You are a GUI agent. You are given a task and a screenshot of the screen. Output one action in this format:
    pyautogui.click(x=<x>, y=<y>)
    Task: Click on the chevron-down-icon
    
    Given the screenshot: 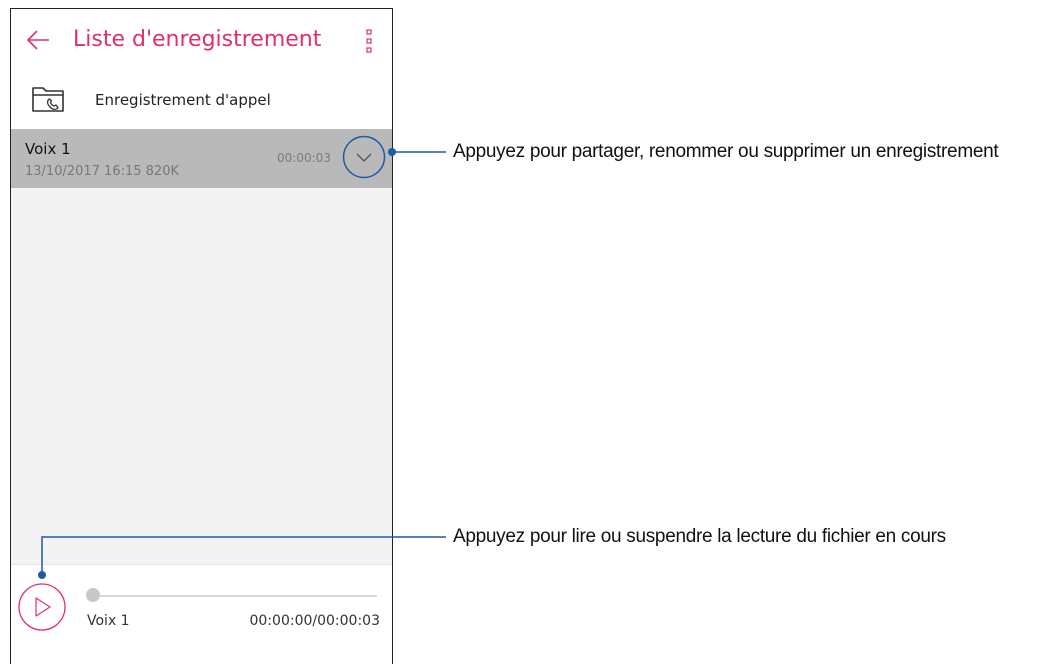 What is the action you would take?
    pyautogui.click(x=364, y=157)
    